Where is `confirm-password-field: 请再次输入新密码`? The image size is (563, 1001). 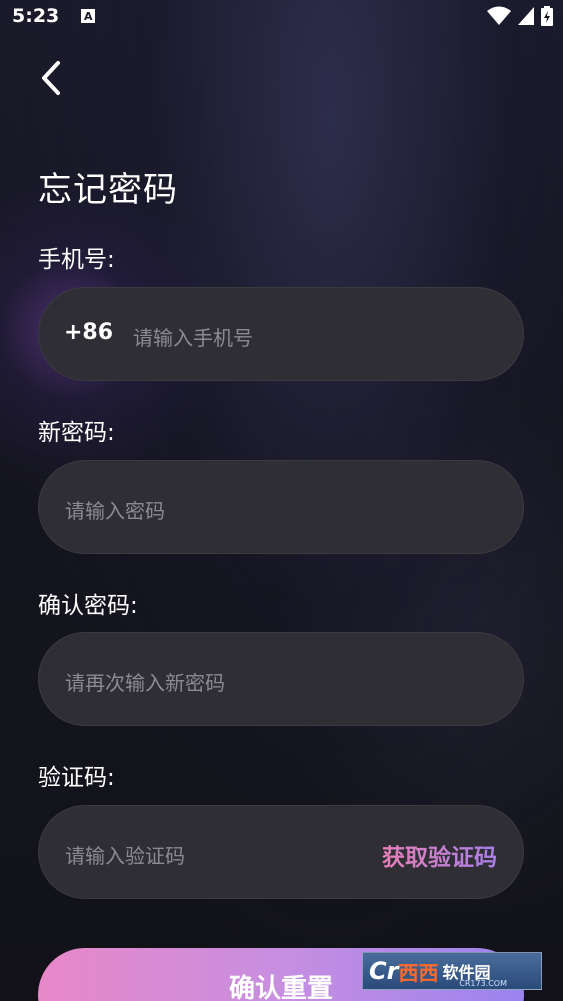
confirm-password-field: 请再次输入新密码 is located at coordinates (281, 679).